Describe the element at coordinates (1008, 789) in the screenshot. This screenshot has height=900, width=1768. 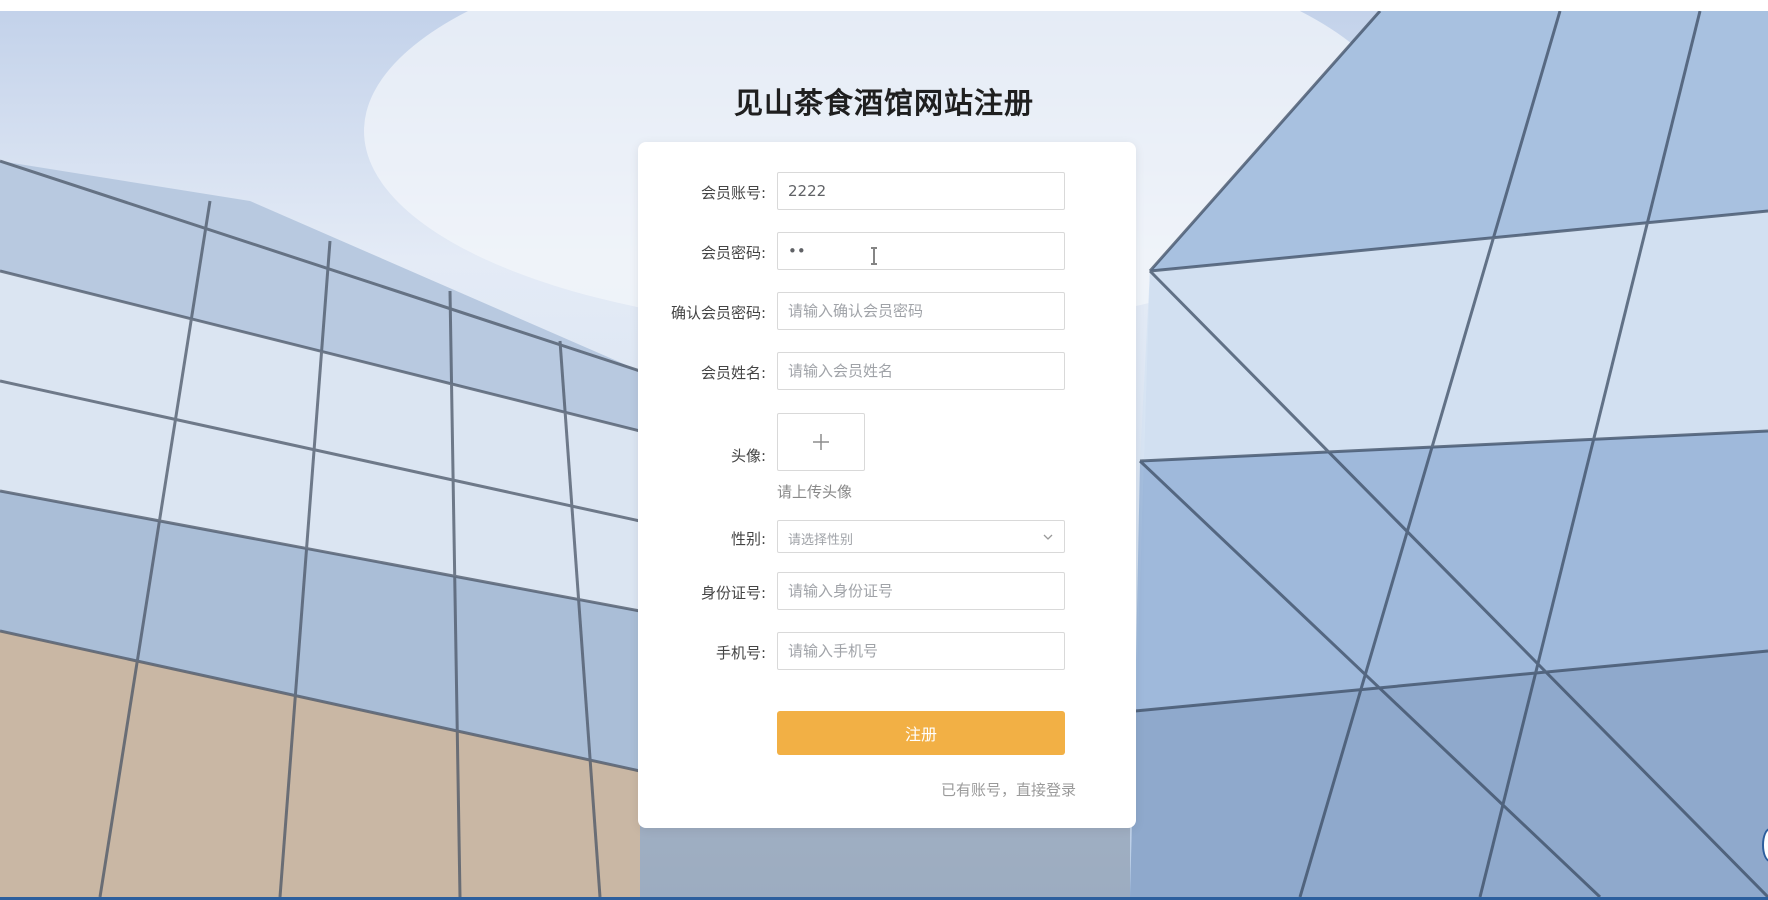
I see `login-link: 已有账号，直接登录` at that location.